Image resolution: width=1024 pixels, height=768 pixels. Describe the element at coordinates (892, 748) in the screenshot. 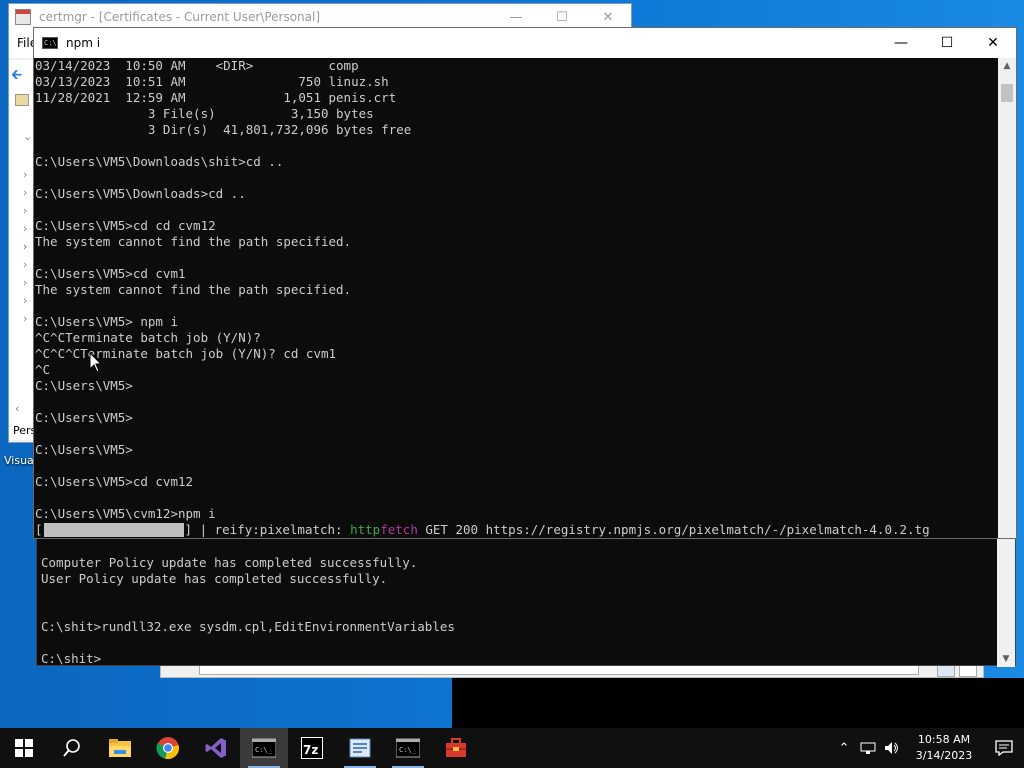

I see `volume-icon` at that location.